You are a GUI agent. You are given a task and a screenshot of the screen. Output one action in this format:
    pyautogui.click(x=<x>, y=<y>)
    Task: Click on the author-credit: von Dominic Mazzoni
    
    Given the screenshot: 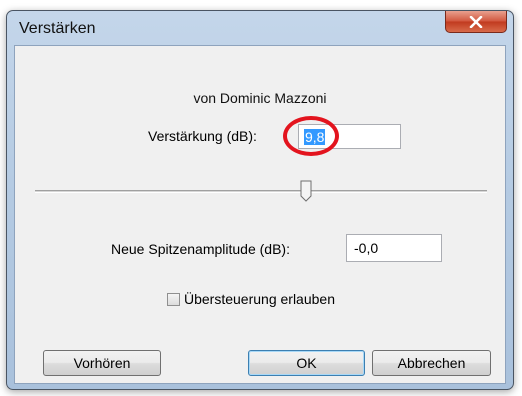 What is the action you would take?
    pyautogui.click(x=260, y=98)
    